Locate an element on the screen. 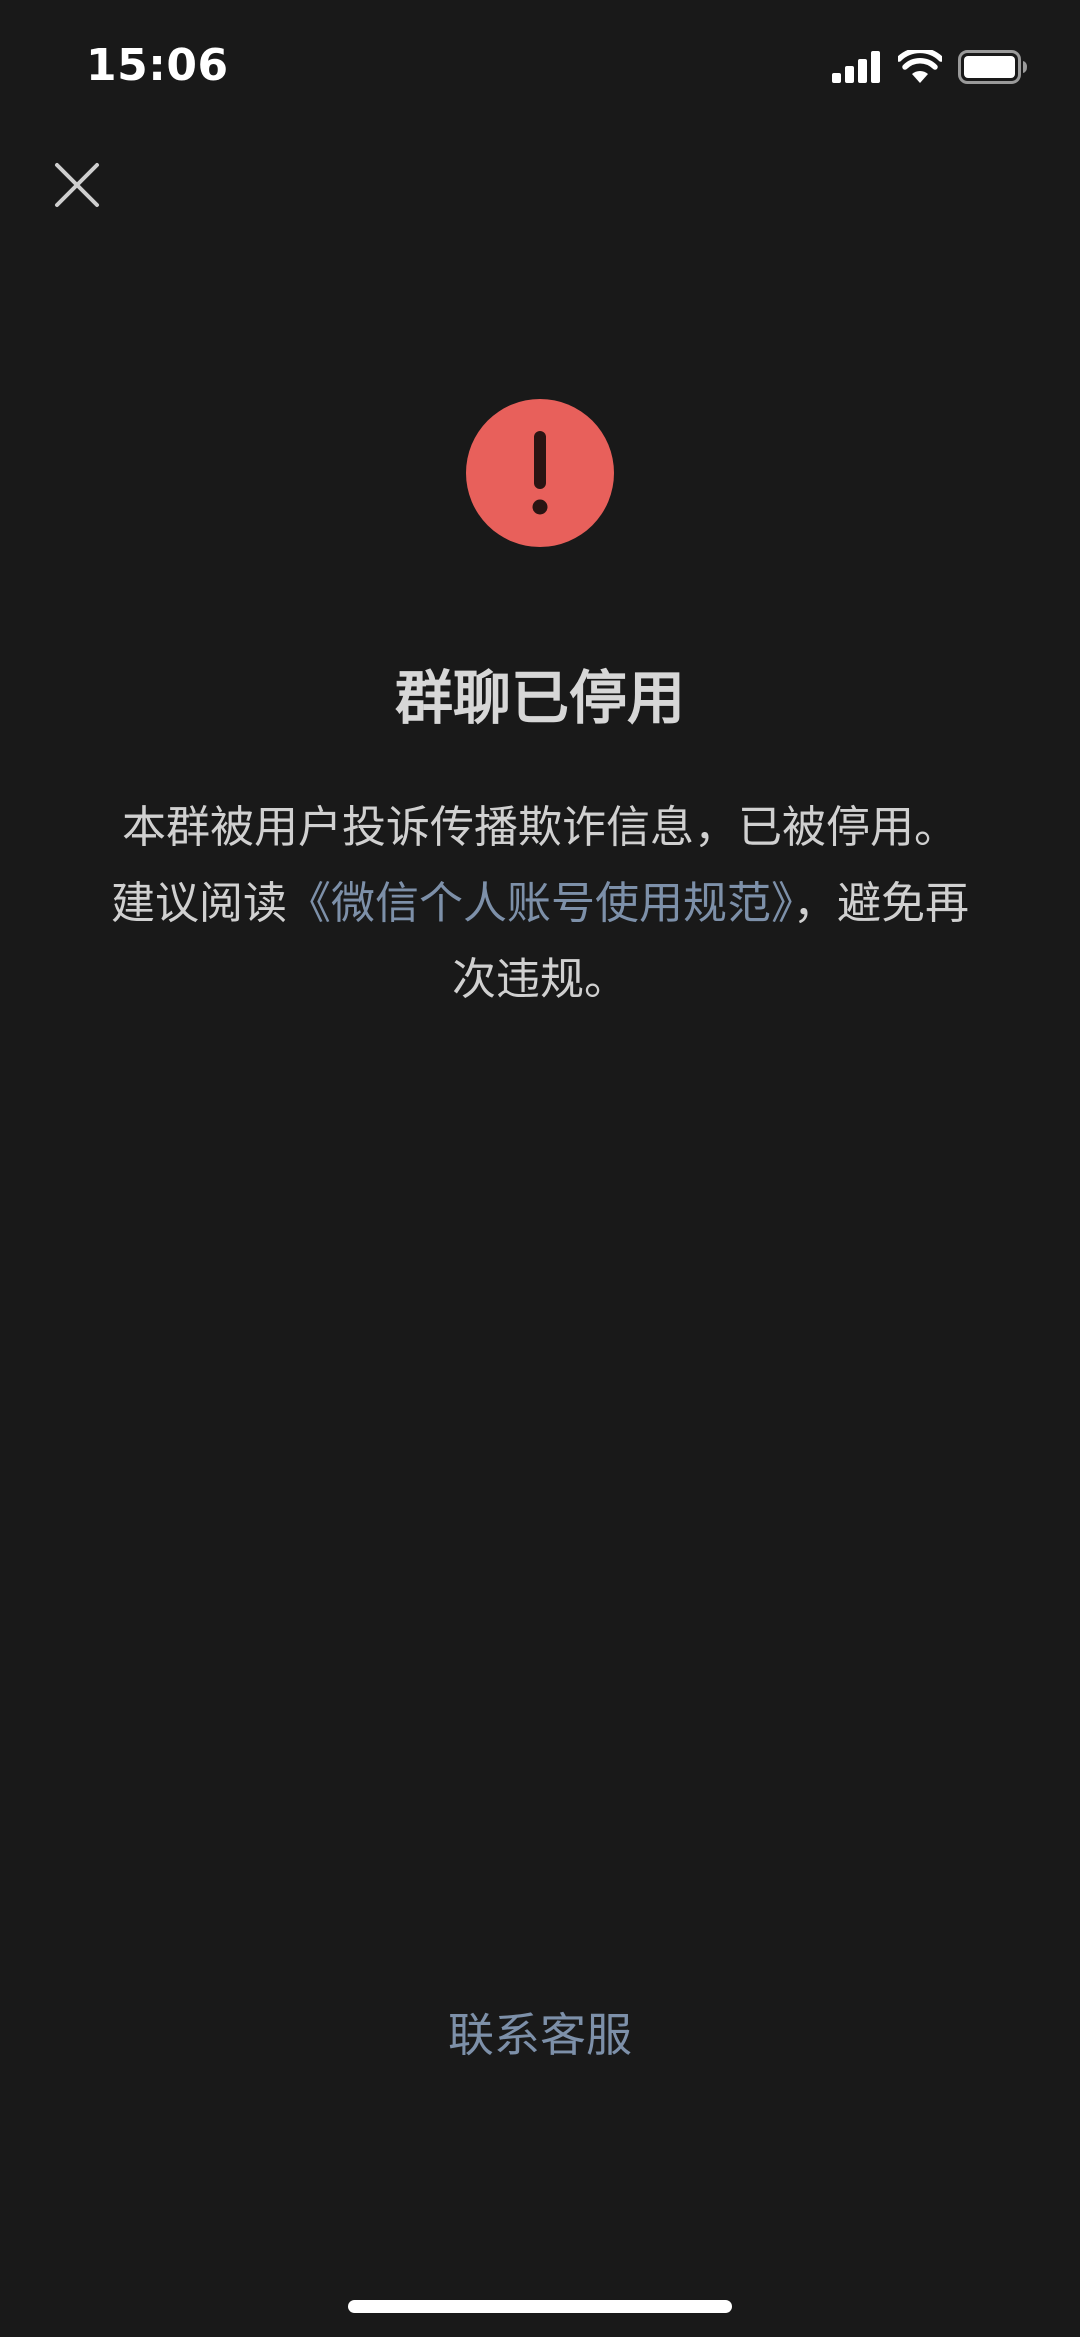 This screenshot has height=2337, width=1080. close-icon is located at coordinates (77, 187).